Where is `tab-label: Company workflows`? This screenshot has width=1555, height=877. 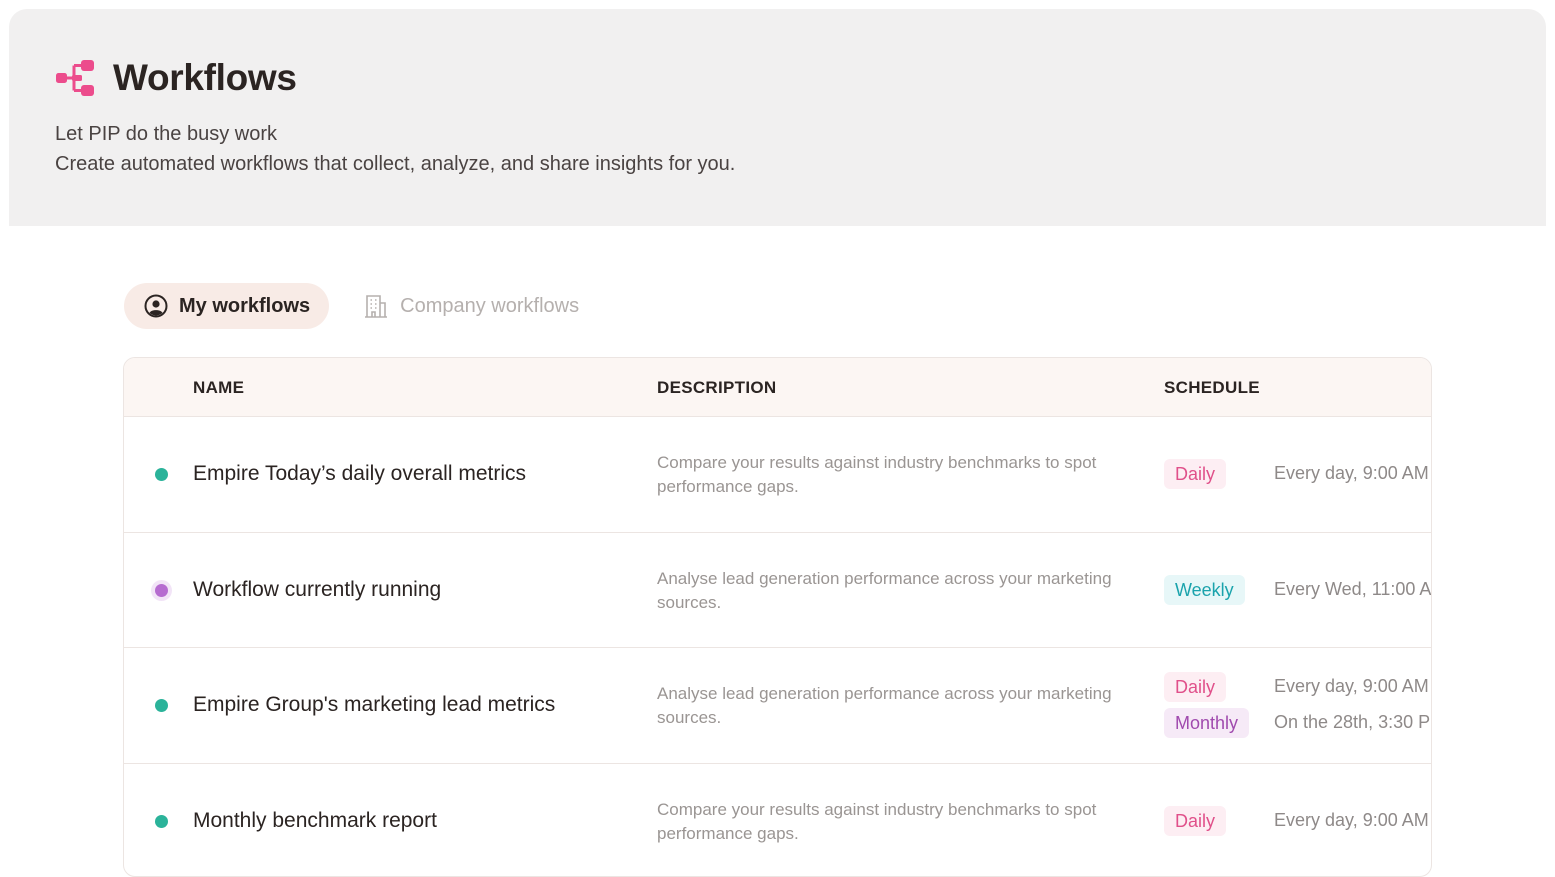 tab-label: Company workflows is located at coordinates (489, 306).